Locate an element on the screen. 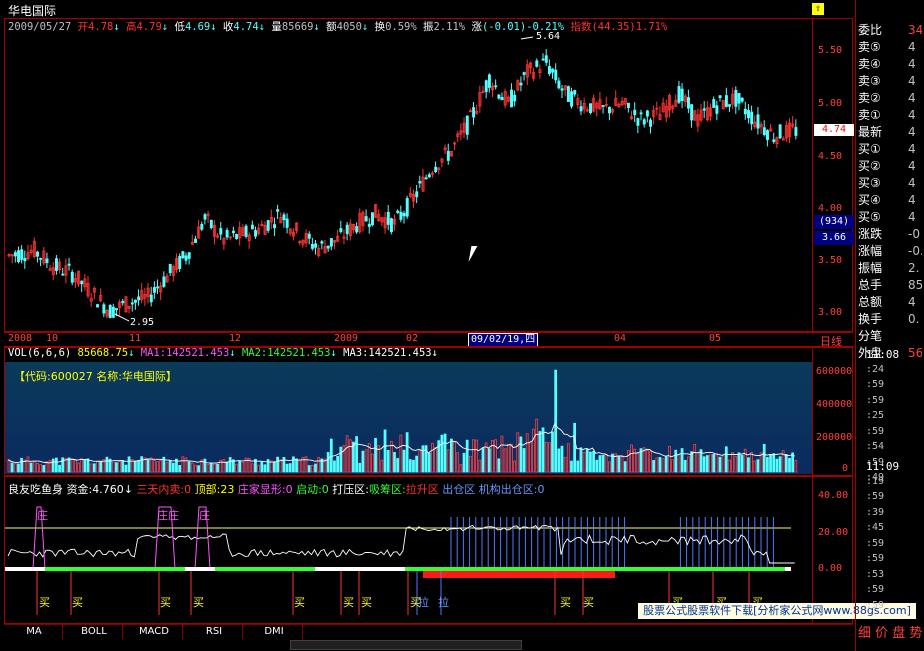 The image size is (924, 651). volume-ma1: MA1:142521.453 is located at coordinates (185, 353).